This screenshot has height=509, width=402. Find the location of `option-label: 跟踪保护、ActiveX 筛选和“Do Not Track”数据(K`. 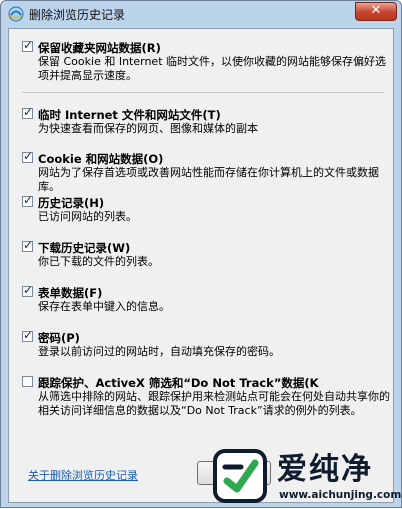

option-label: 跟踪保护、ActiveX 筛选和“Do Not Track”数据(K is located at coordinates (178, 383).